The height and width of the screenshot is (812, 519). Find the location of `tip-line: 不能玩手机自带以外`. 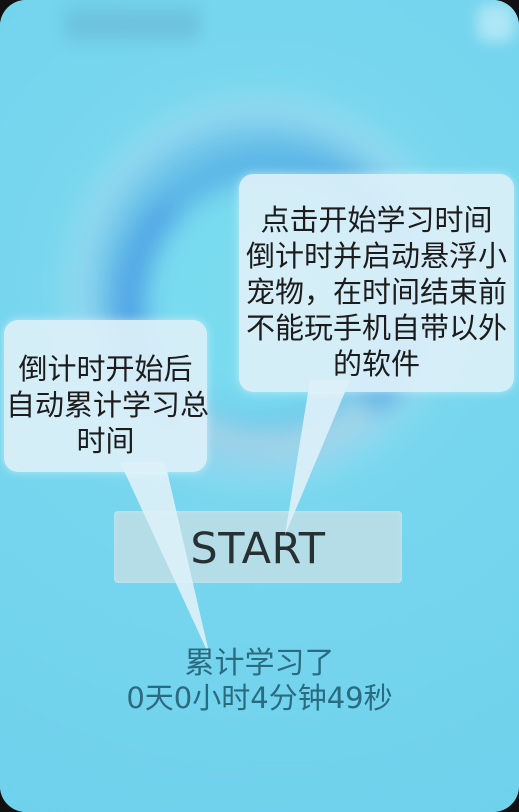

tip-line: 不能玩手机自带以外 is located at coordinates (376, 328).